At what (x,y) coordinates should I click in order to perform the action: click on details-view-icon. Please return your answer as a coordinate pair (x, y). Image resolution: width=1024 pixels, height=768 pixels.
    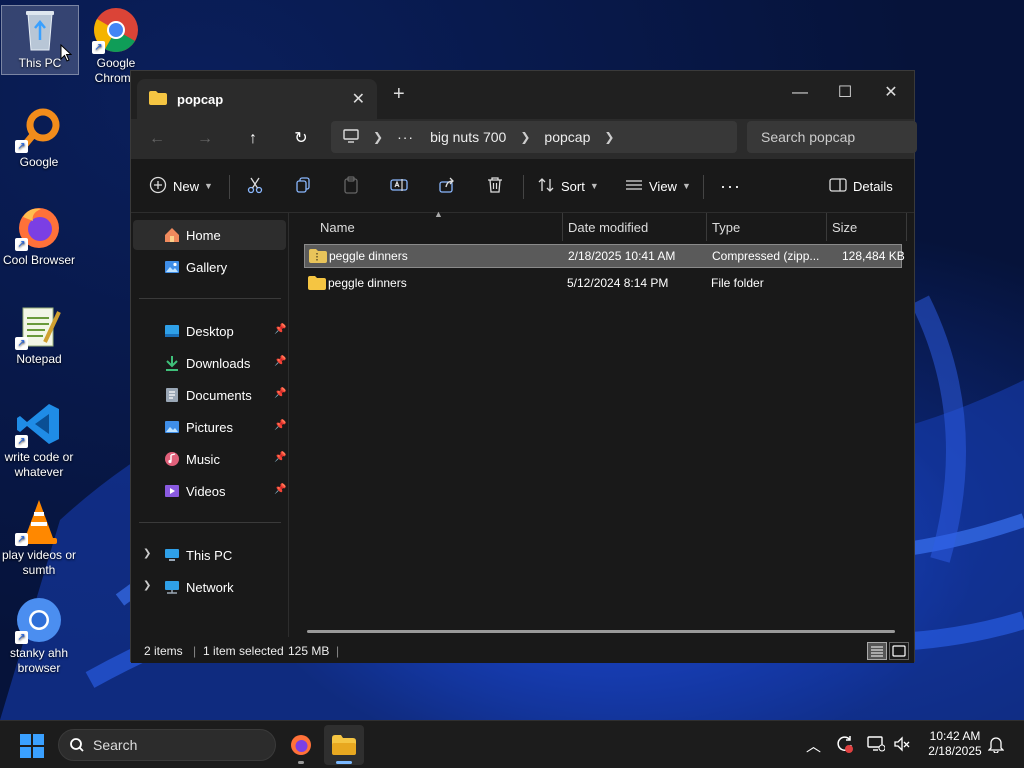
    Looking at the image, I should click on (877, 651).